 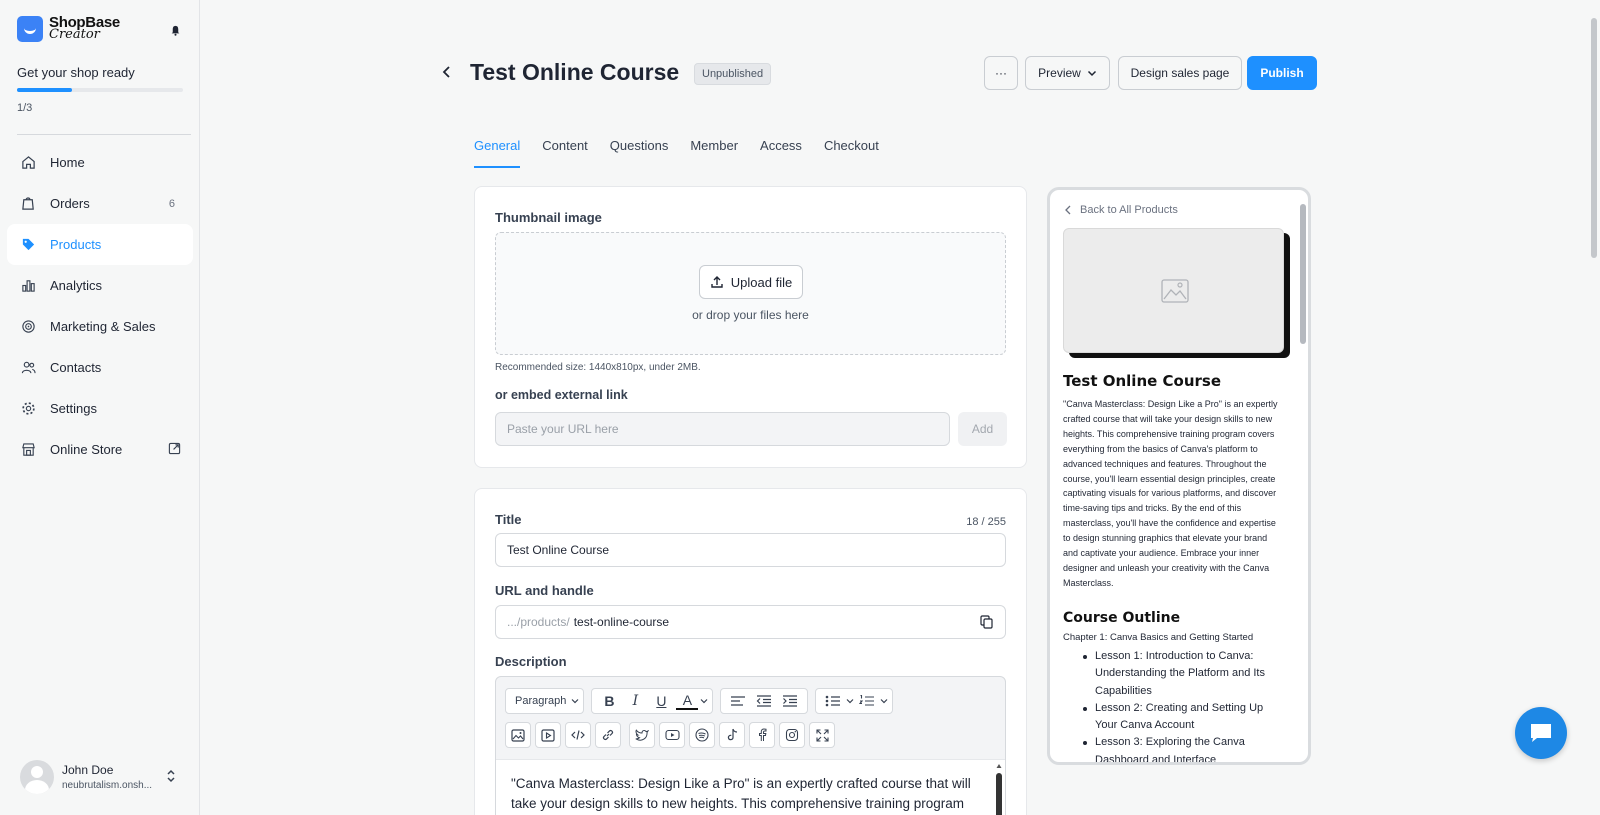 I want to click on design-sales-page-button: Design sales page, so click(x=1180, y=73).